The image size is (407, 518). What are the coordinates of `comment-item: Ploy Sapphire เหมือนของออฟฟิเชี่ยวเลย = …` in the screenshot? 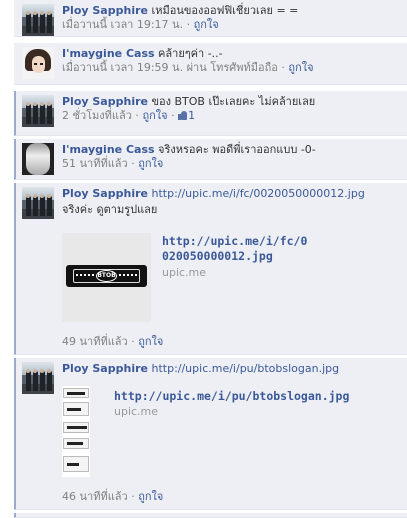 It's located at (210, 18).